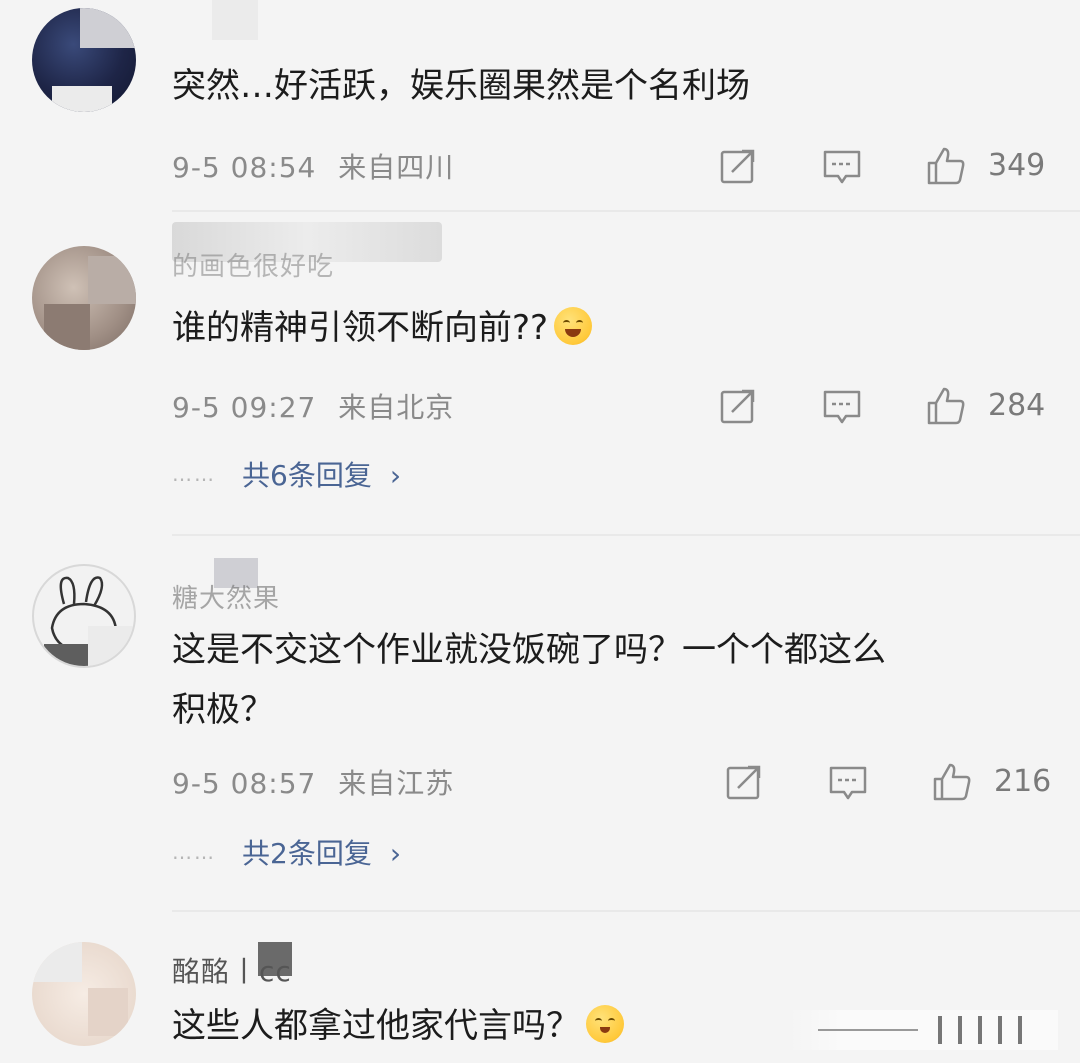 The height and width of the screenshot is (1063, 1080). Describe the element at coordinates (883, 166) in the screenshot. I see `comment-actions: 349` at that location.